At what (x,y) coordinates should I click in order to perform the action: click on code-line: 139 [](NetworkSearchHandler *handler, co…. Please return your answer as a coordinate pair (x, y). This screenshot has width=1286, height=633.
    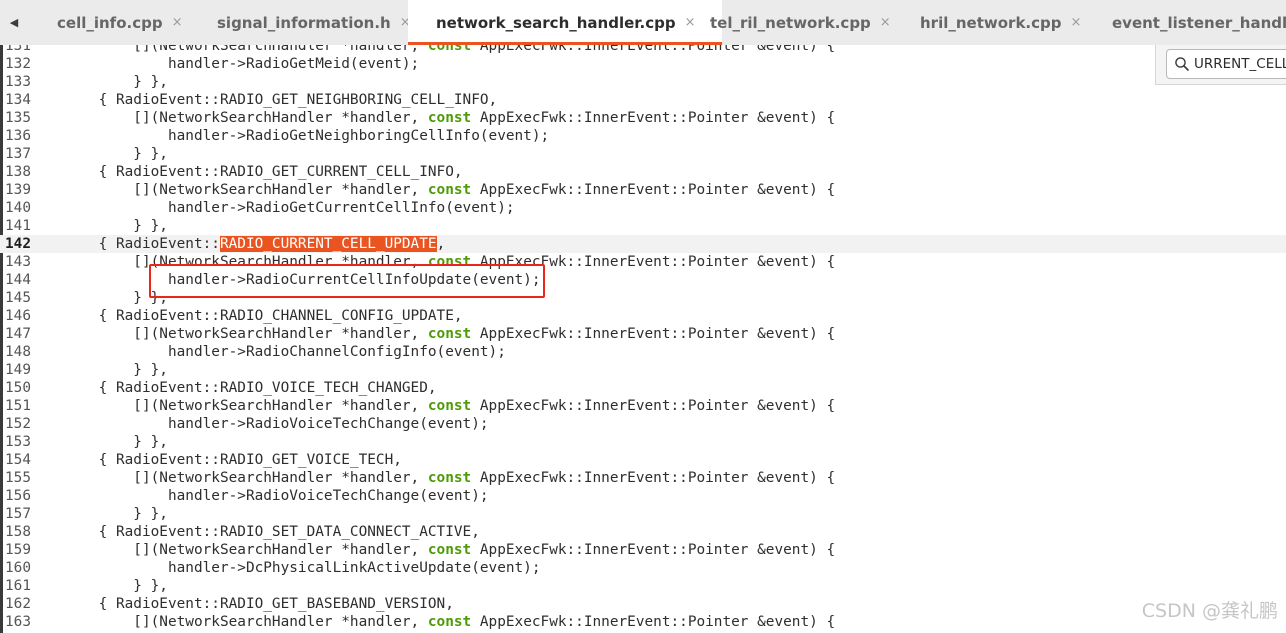
    Looking at the image, I should click on (643, 190).